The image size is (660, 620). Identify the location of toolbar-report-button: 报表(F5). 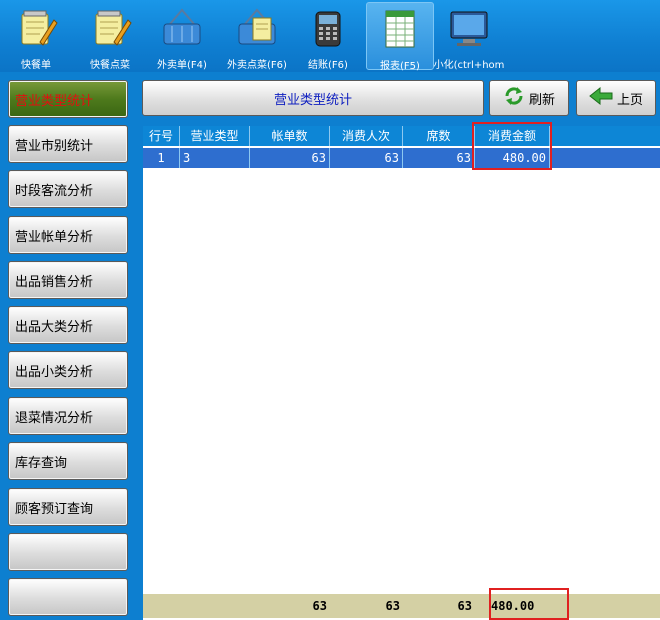
(400, 37).